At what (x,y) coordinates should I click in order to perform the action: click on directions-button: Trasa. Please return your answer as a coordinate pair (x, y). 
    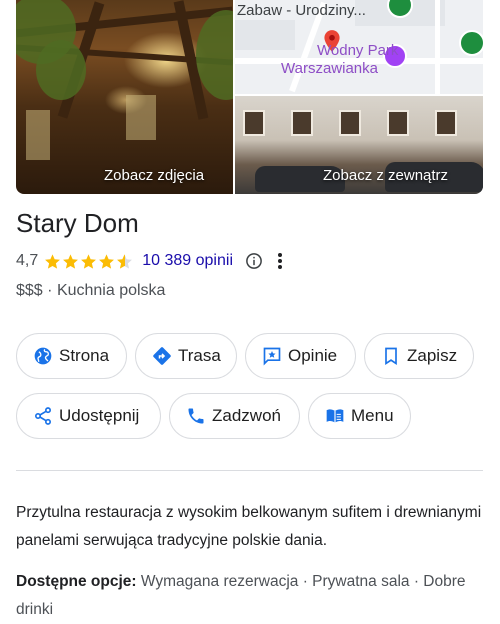
    Looking at the image, I should click on (186, 356).